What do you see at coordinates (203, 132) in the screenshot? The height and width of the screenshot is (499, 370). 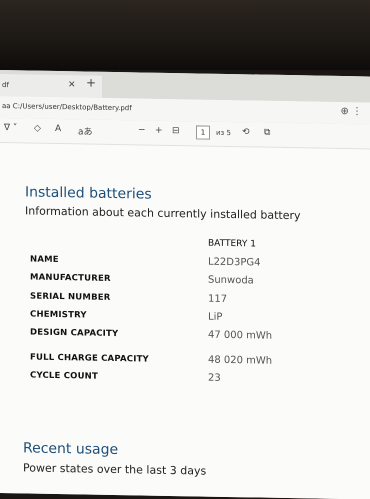 I see `page-number-input: 1` at bounding box center [203, 132].